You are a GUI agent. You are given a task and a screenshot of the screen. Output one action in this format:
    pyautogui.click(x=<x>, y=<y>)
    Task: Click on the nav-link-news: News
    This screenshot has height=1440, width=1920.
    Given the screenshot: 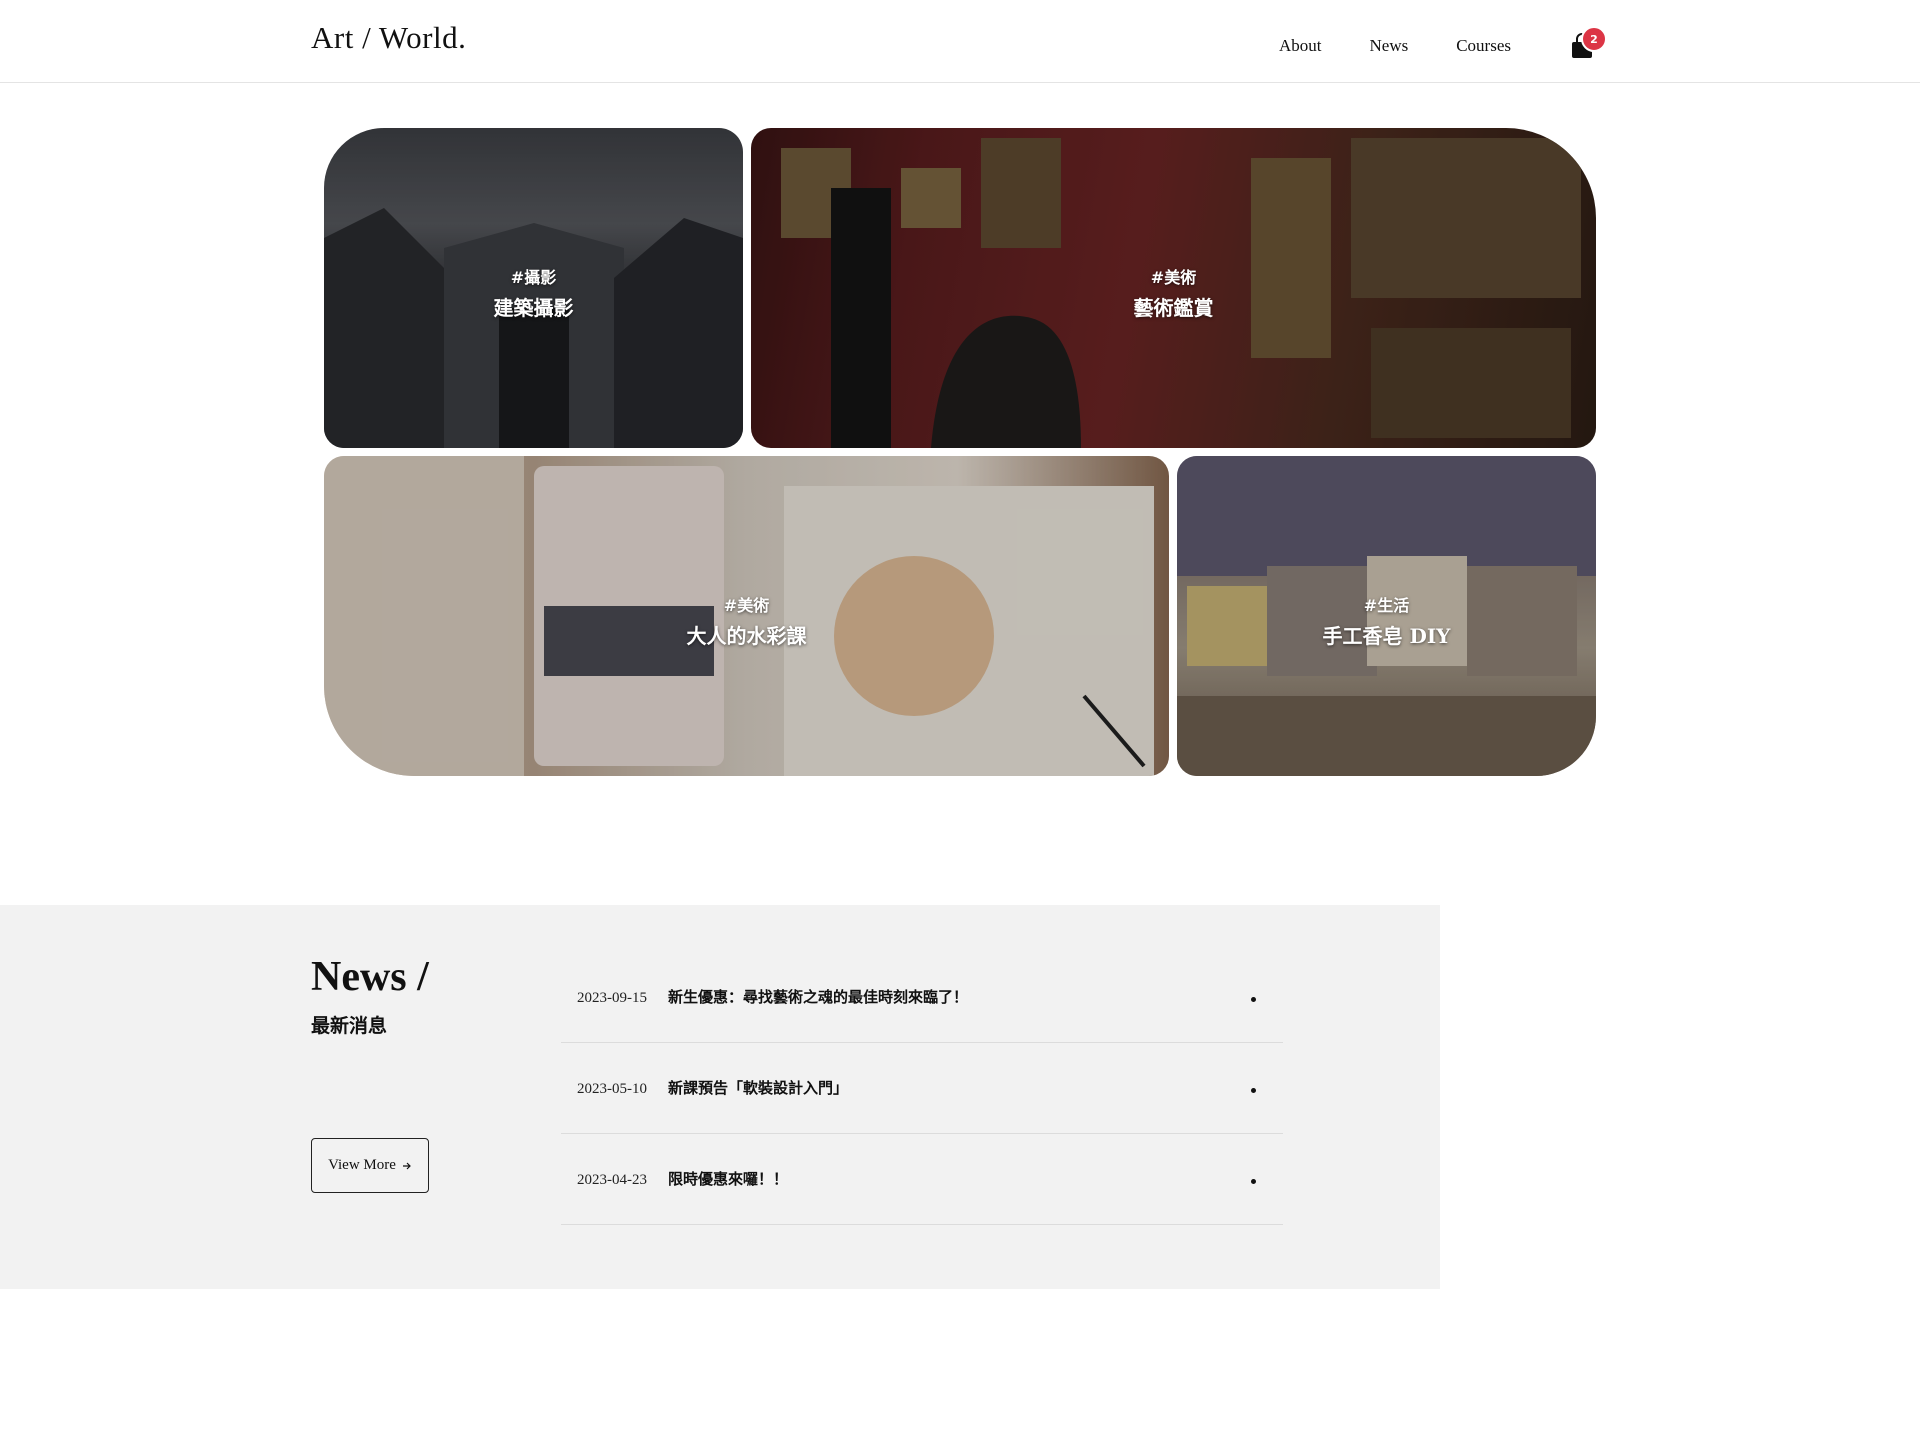 What is the action you would take?
    pyautogui.click(x=1389, y=46)
    